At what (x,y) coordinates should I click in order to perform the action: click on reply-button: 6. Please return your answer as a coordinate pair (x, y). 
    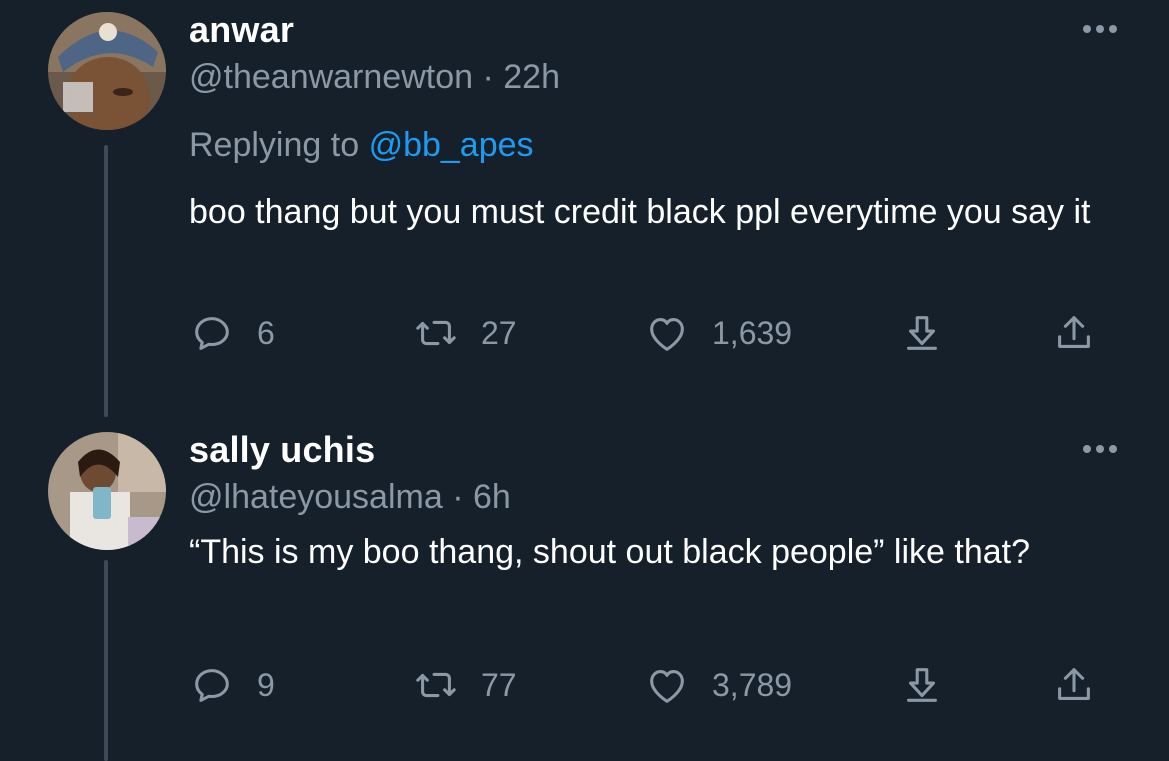
    Looking at the image, I should click on (232, 333).